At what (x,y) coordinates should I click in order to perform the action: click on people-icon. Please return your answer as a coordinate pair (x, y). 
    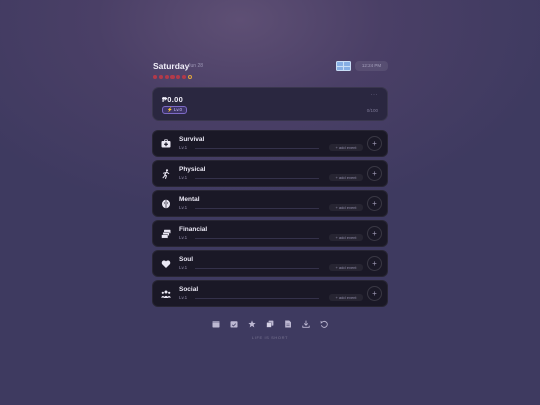
    Looking at the image, I should click on (166, 294).